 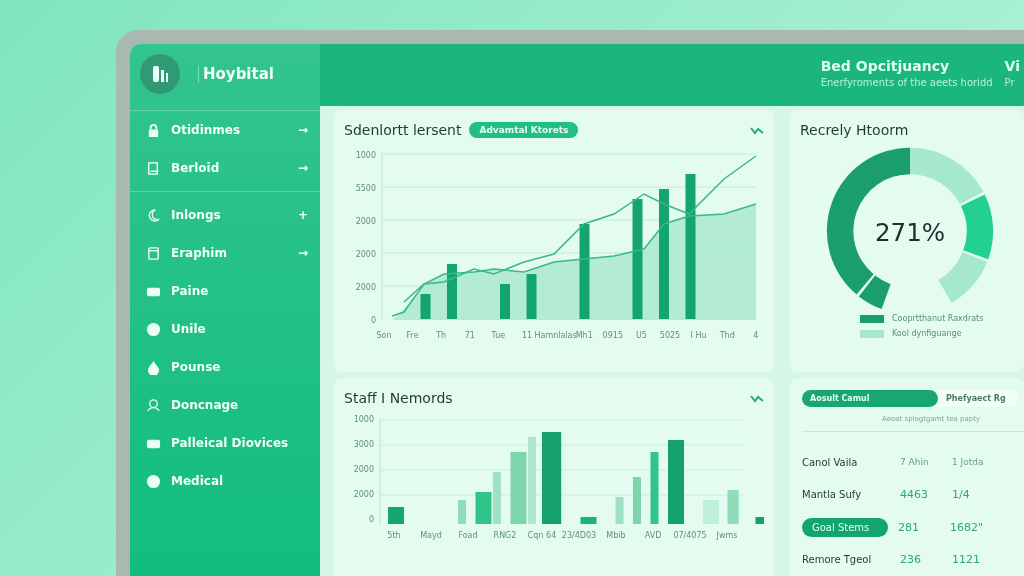 I want to click on legend-label: Cooprtthanut Raxdrats, so click(x=938, y=318).